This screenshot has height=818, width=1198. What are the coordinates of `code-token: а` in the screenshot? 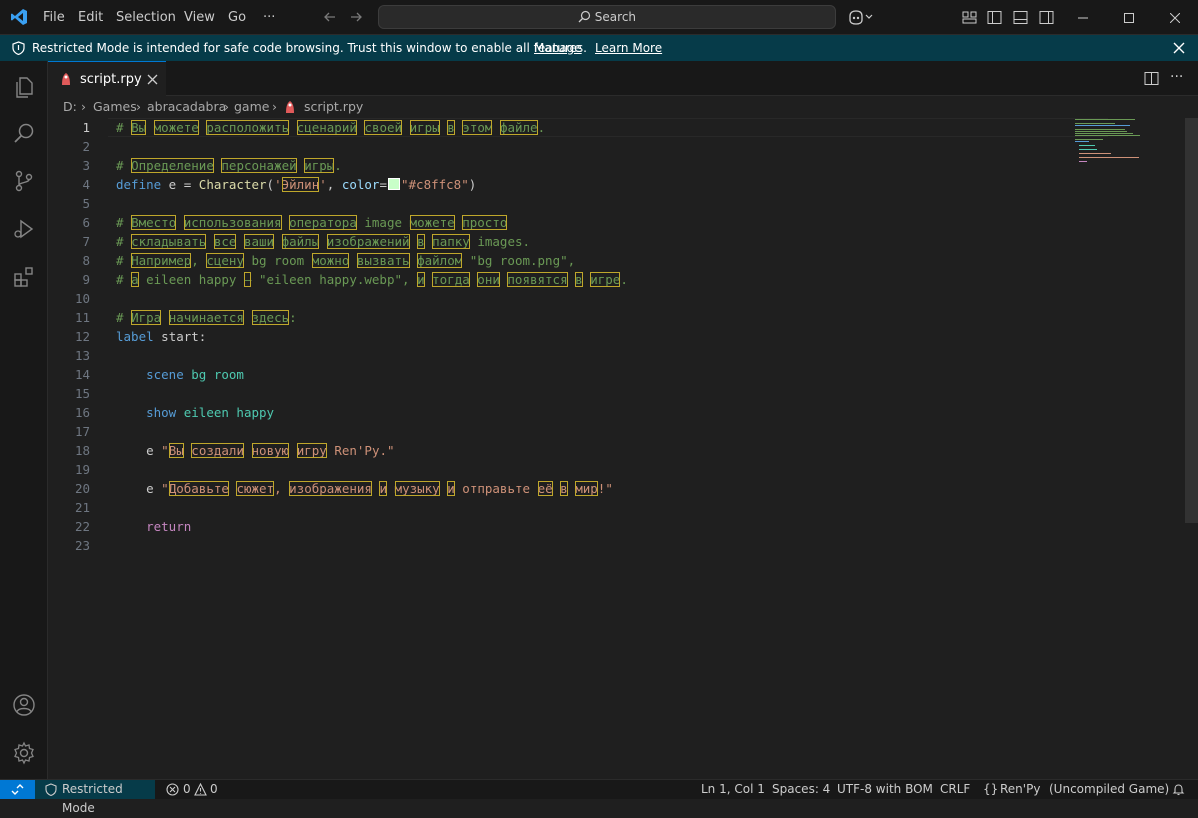 It's located at (135, 279).